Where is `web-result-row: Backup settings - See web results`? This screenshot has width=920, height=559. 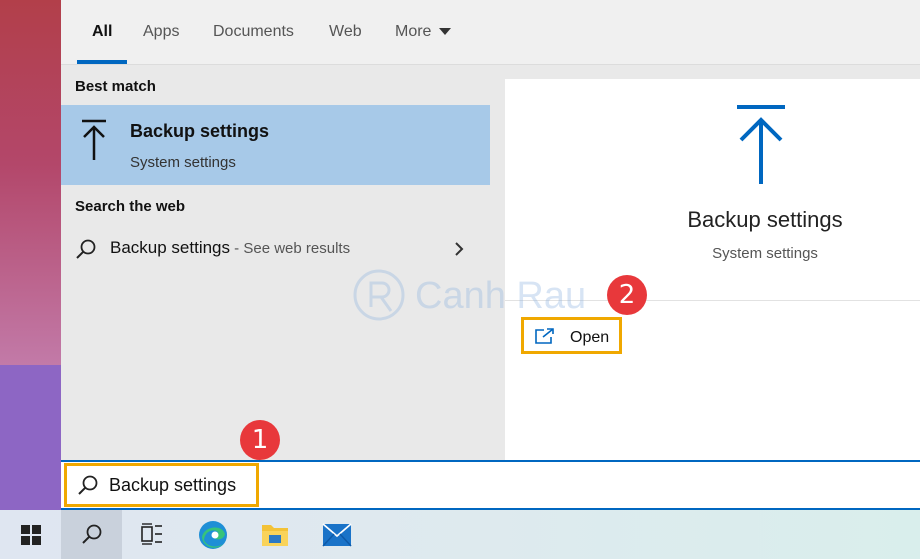 web-result-row: Backup settings - See web results is located at coordinates (275, 250).